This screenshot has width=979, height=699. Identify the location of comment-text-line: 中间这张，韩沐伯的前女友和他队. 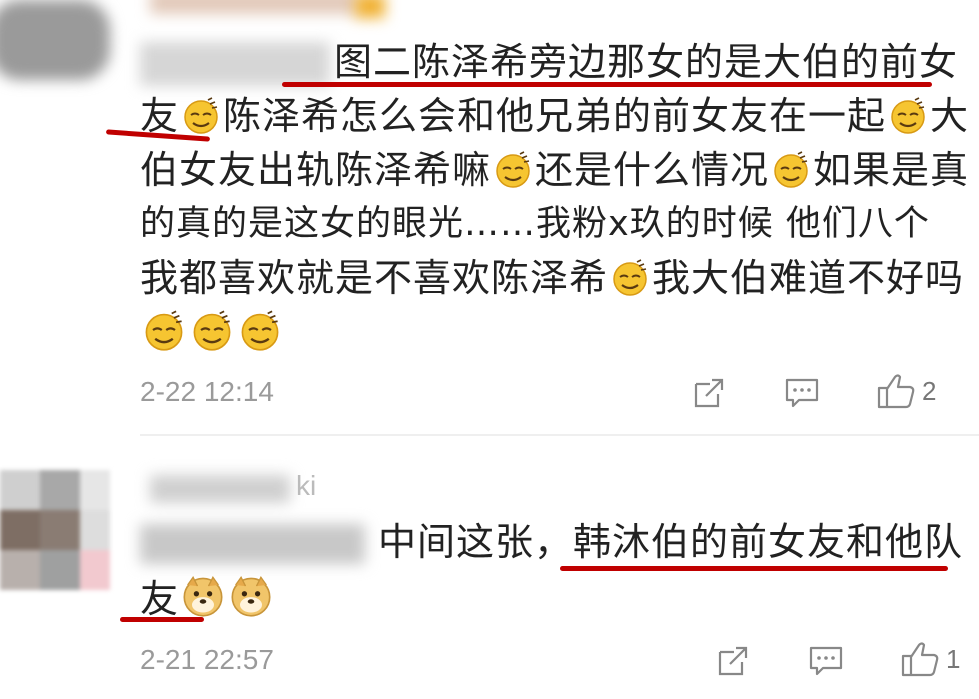
(671, 542).